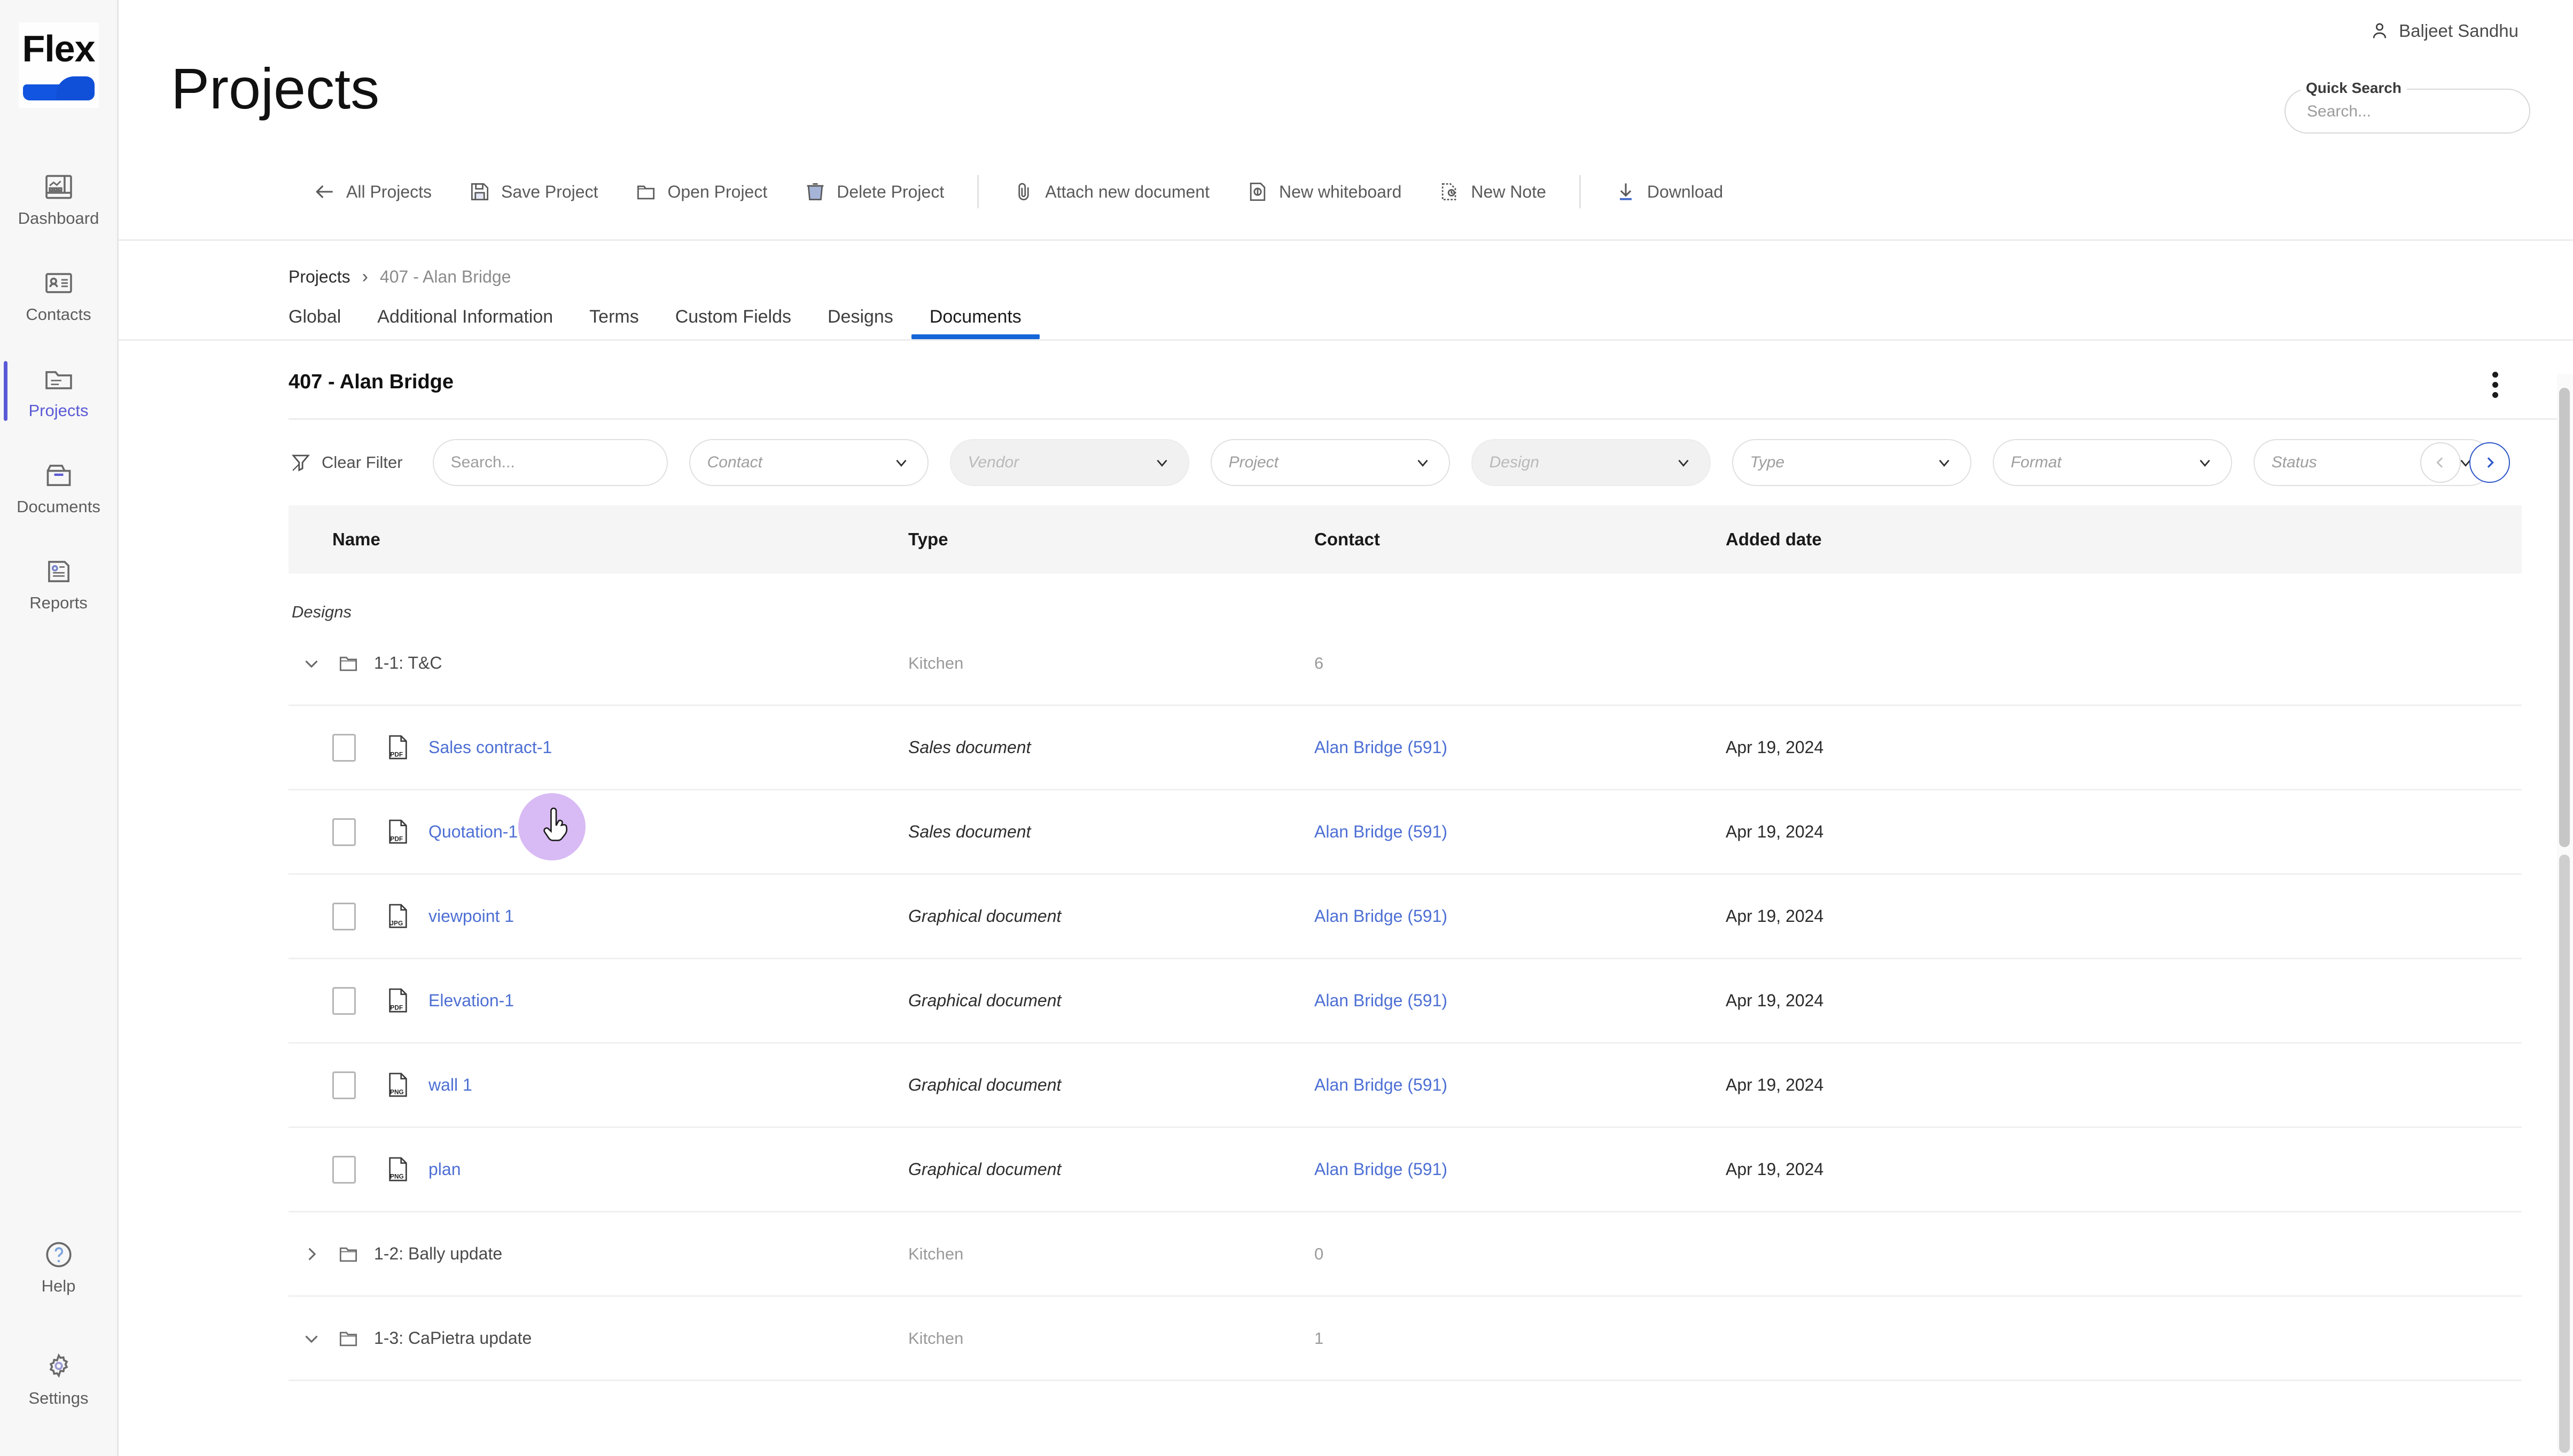 Image resolution: width=2573 pixels, height=1456 pixels. I want to click on filter-prev-button, so click(2440, 462).